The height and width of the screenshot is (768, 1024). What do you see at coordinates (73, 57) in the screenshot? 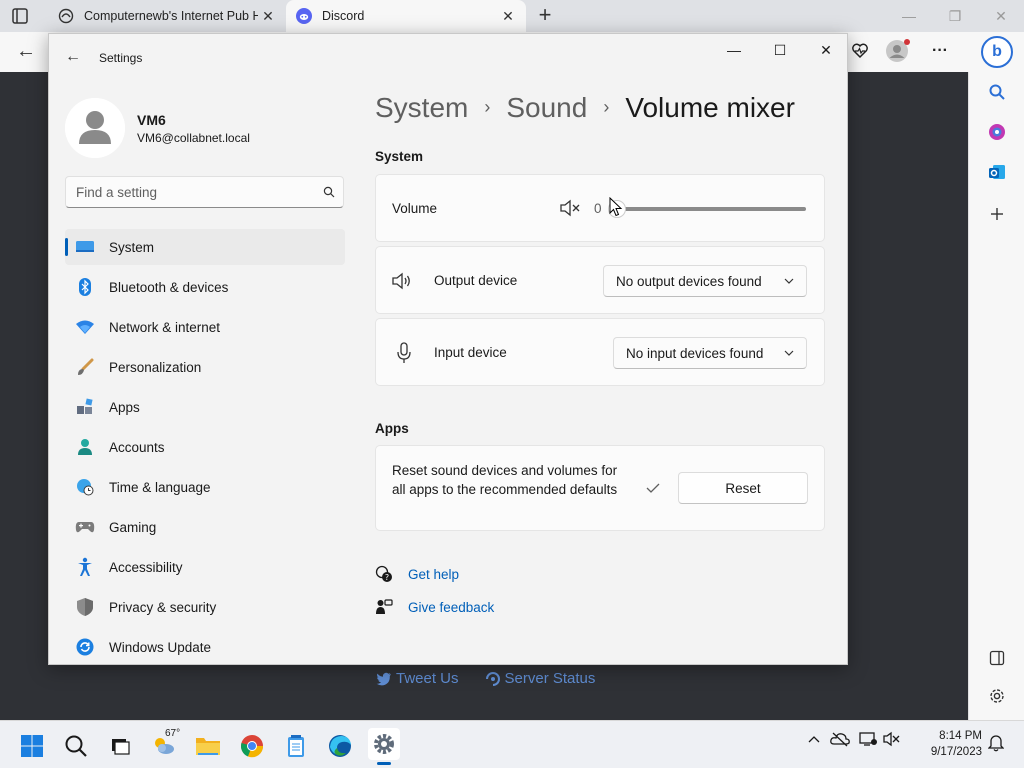
I see `settings-back-button: ←` at bounding box center [73, 57].